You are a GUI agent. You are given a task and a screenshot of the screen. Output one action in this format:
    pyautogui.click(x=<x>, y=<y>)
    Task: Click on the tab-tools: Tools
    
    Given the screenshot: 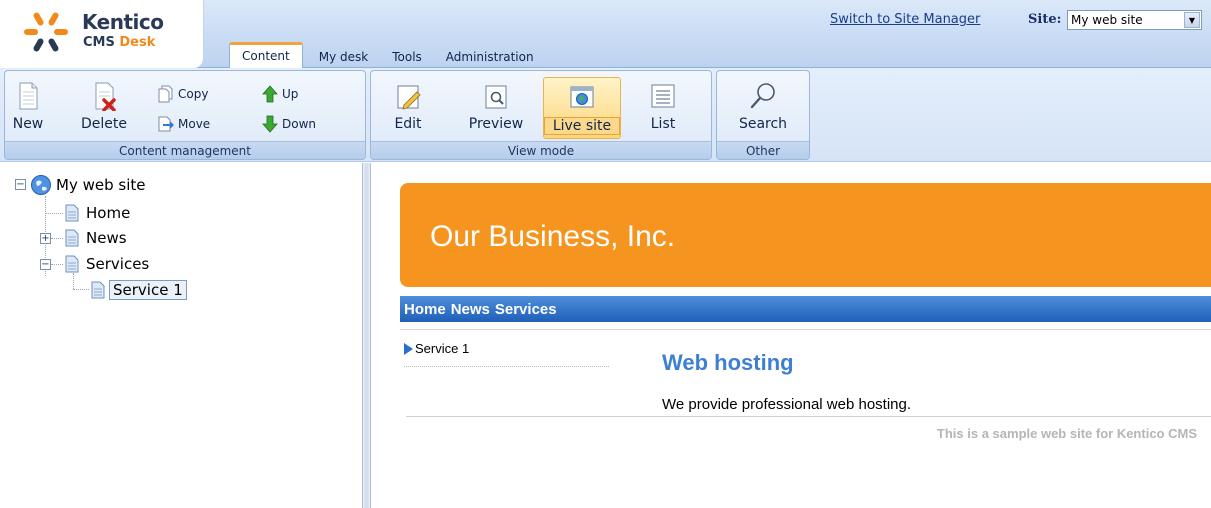 What is the action you would take?
    pyautogui.click(x=407, y=57)
    